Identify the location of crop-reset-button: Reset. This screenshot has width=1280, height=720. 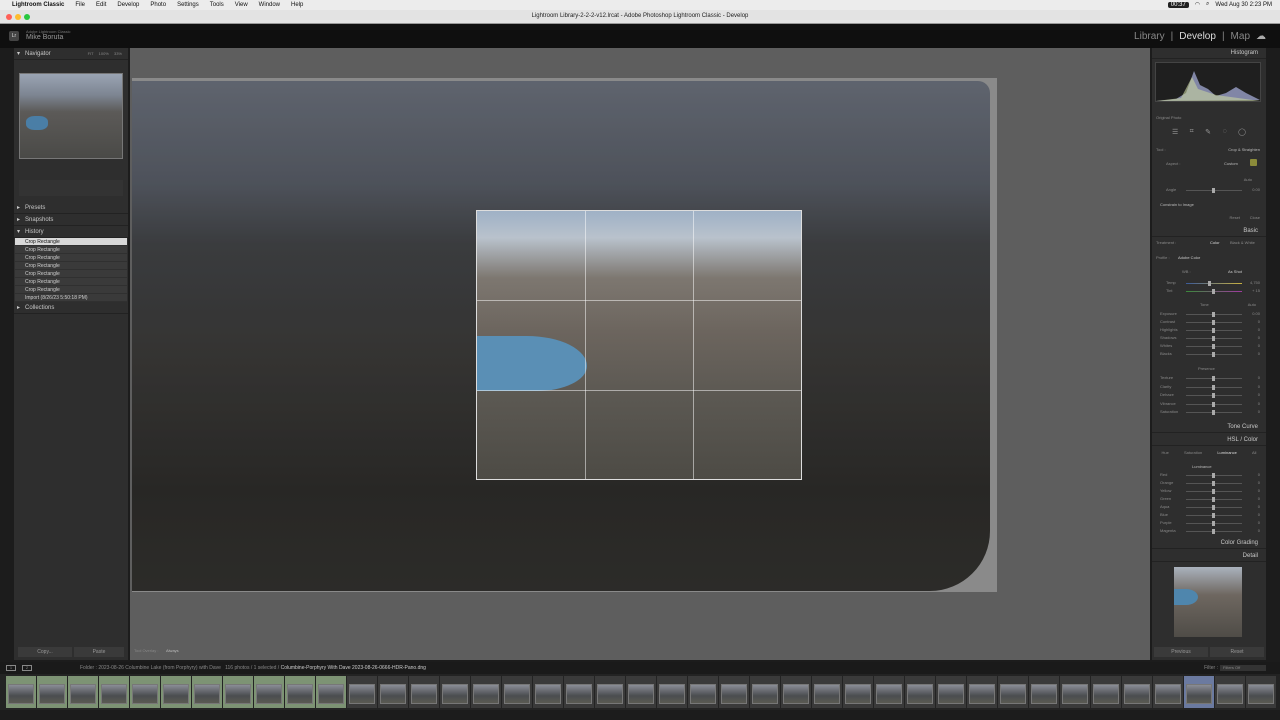
(1235, 217).